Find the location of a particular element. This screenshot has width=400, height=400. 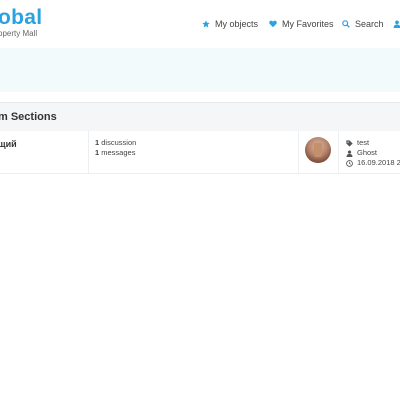

last-topic-link: test is located at coordinates (363, 143).